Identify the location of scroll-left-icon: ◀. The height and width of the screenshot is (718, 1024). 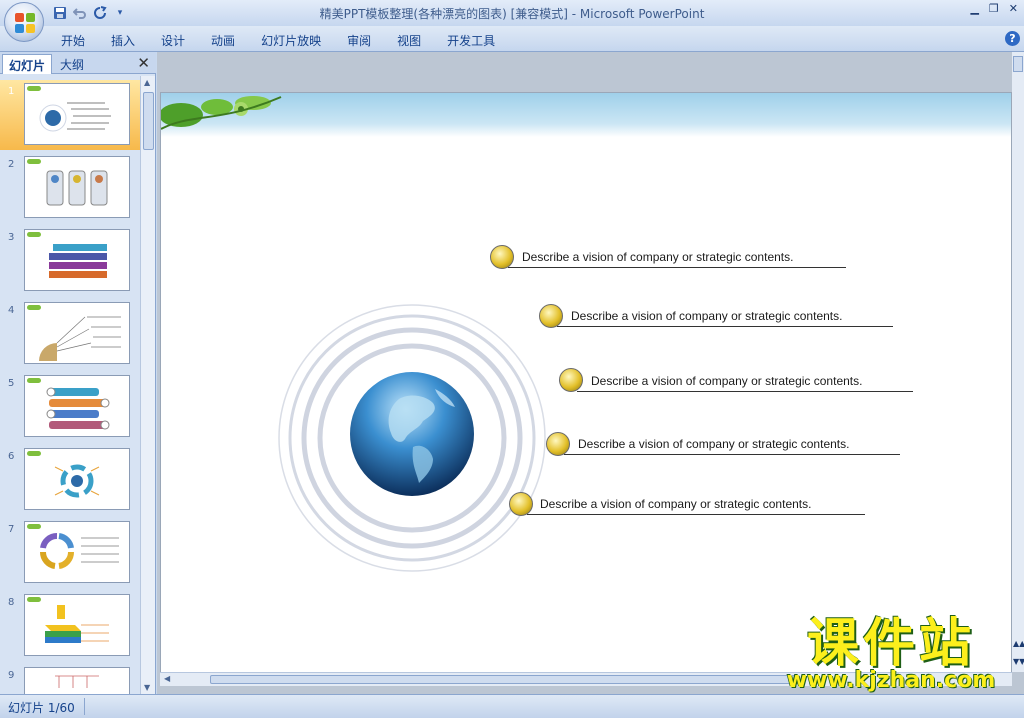
(167, 678).